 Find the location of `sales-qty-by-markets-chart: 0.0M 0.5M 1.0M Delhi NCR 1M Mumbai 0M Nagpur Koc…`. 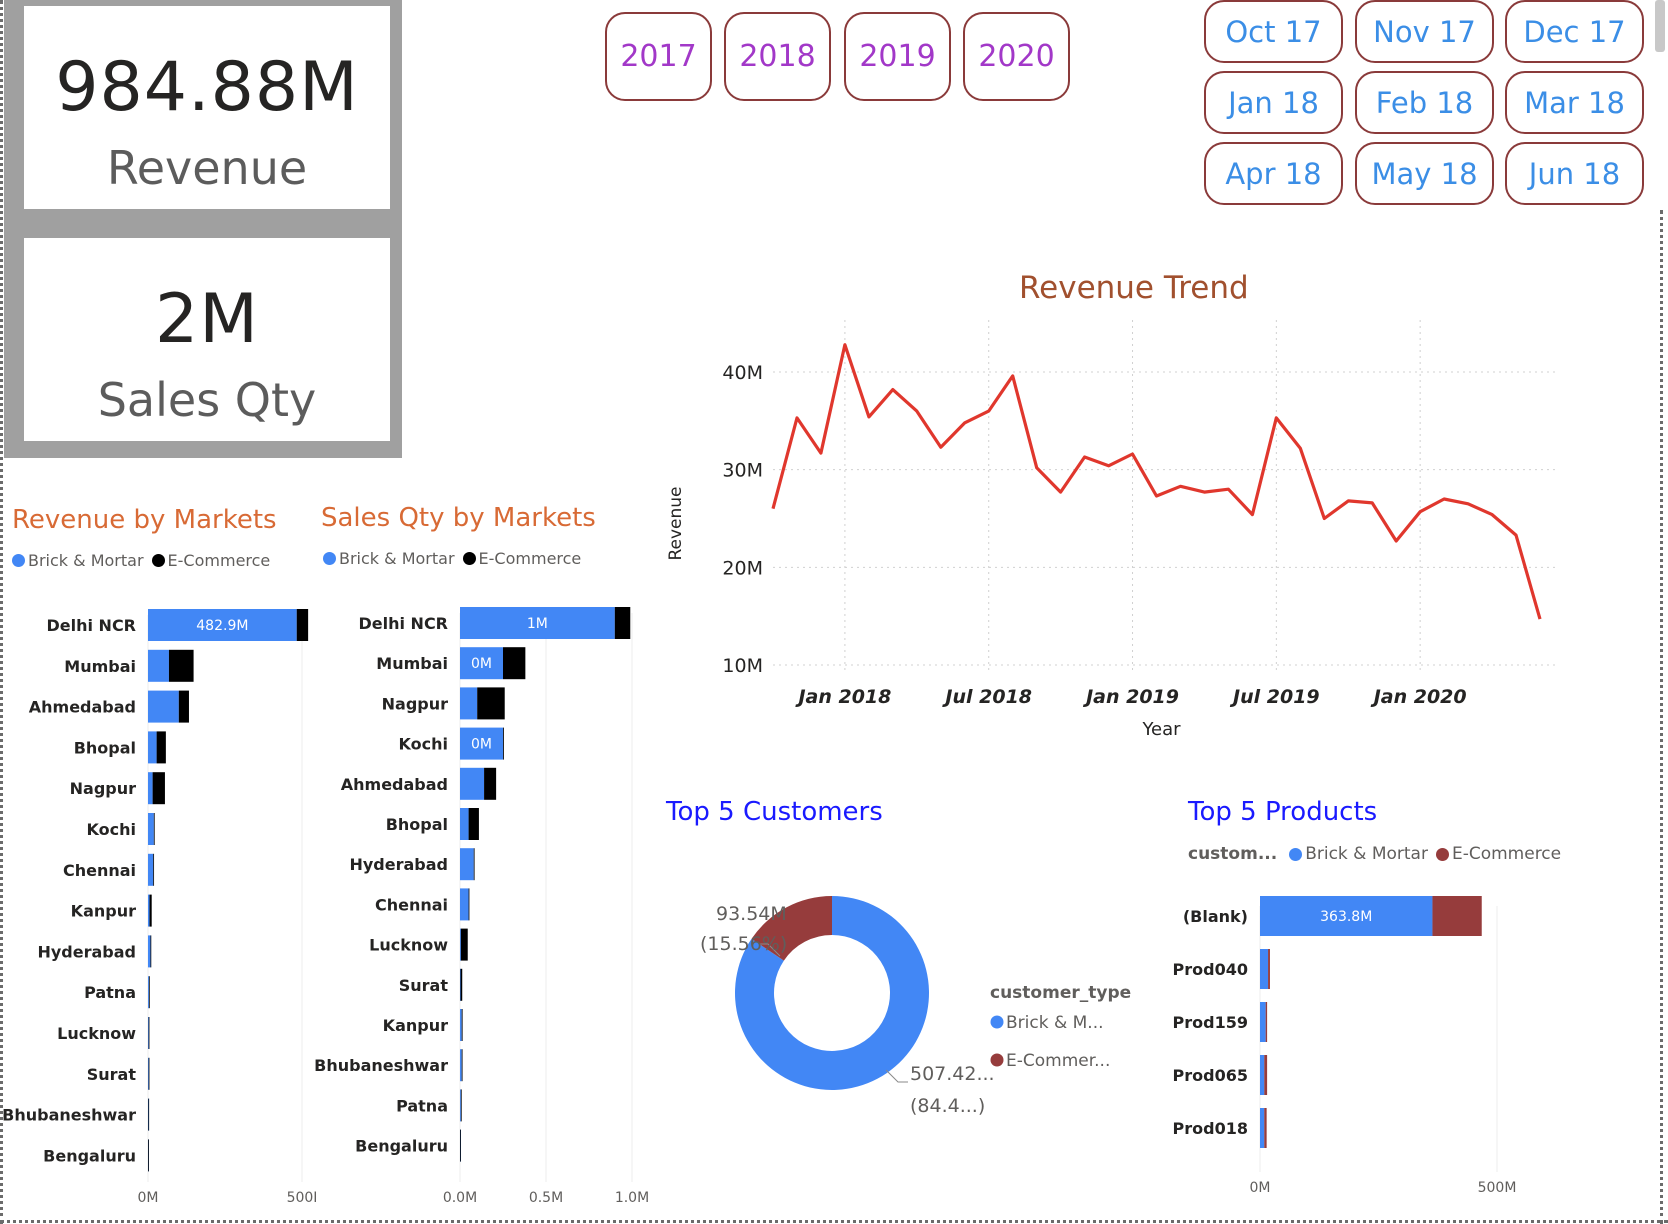

sales-qty-by-markets-chart: 0.0M 0.5M 1.0M Delhi NCR 1M Mumbai 0M Nagpur Koc… is located at coordinates (487, 900).